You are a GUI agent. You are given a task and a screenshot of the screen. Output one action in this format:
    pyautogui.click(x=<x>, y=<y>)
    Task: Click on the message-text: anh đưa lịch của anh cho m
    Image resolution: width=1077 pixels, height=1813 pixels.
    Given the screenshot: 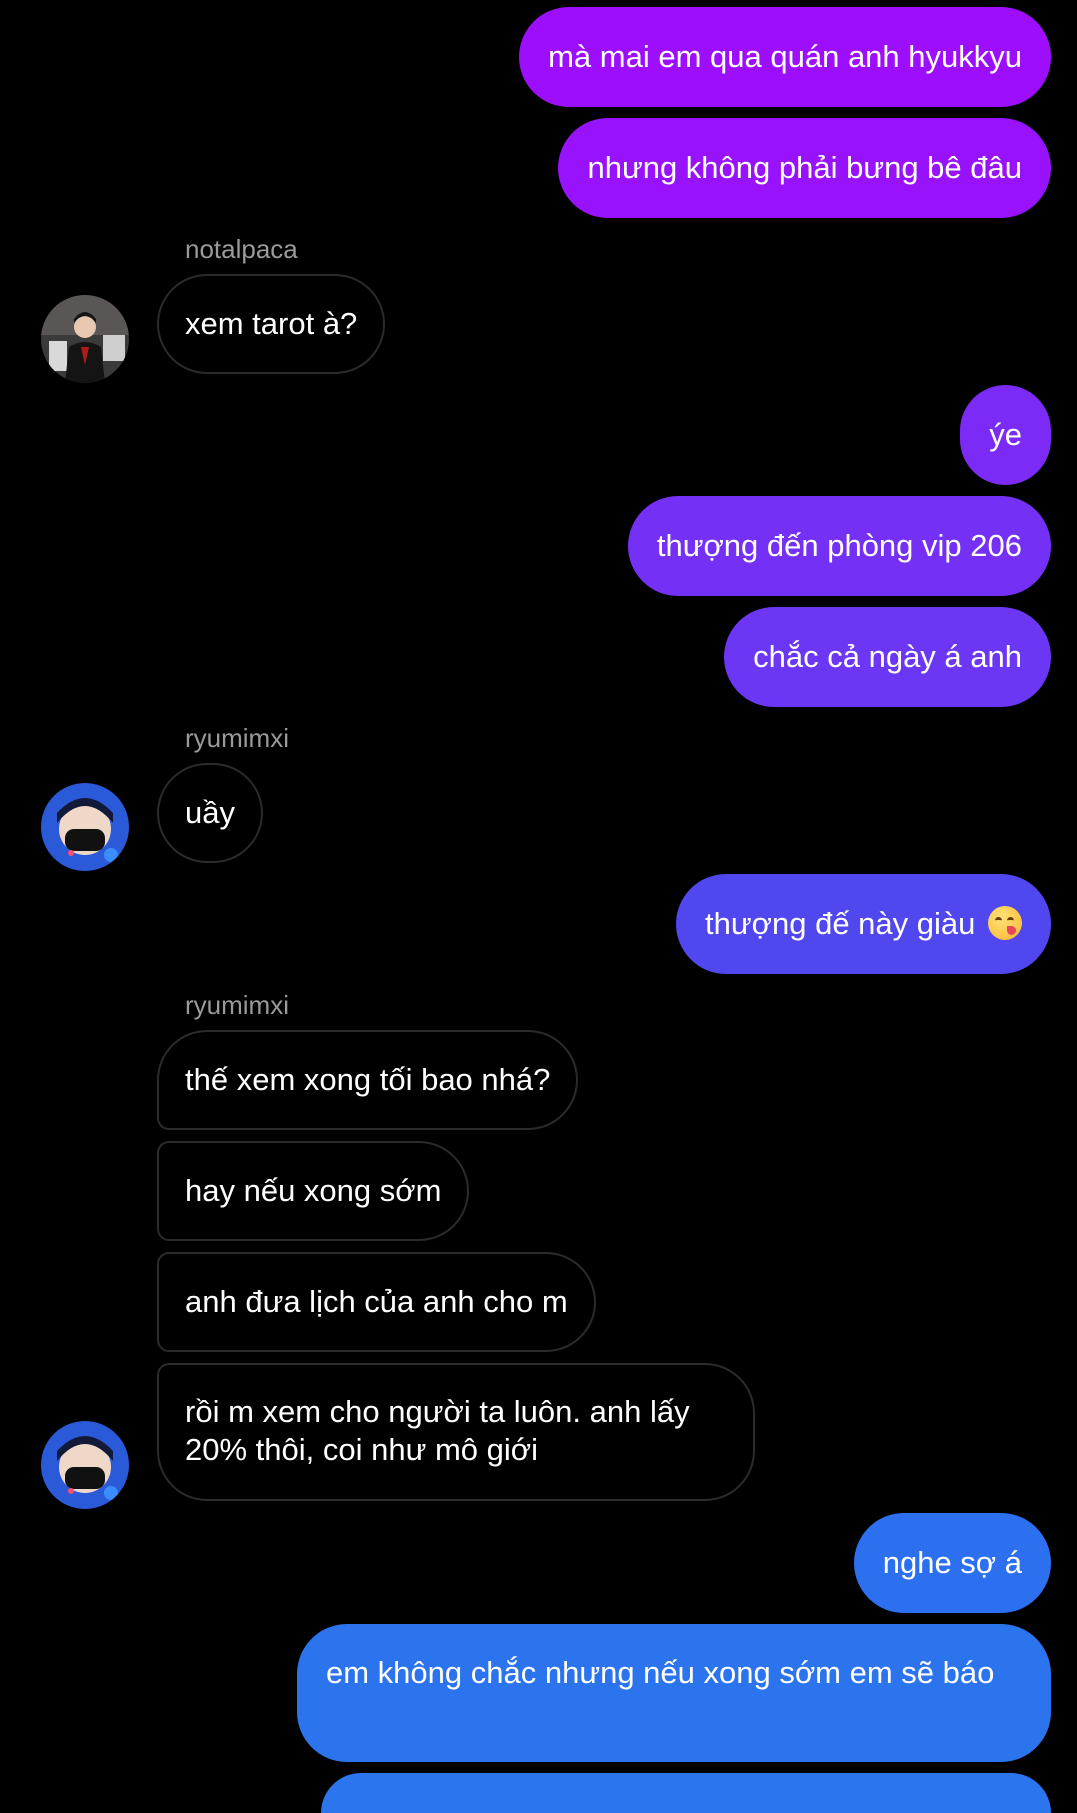 What is the action you would take?
    pyautogui.click(x=376, y=1301)
    